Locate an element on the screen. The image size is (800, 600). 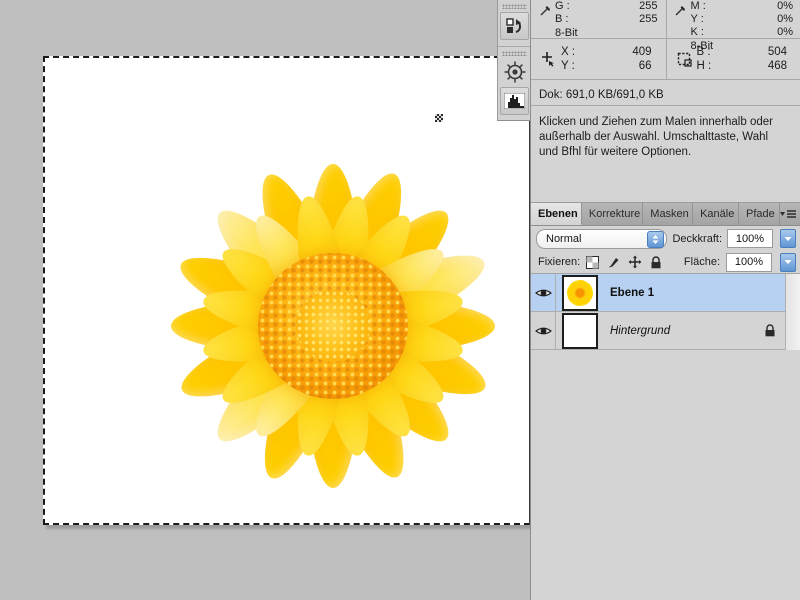
info-row: M : 0% is located at coordinates (742, 6).